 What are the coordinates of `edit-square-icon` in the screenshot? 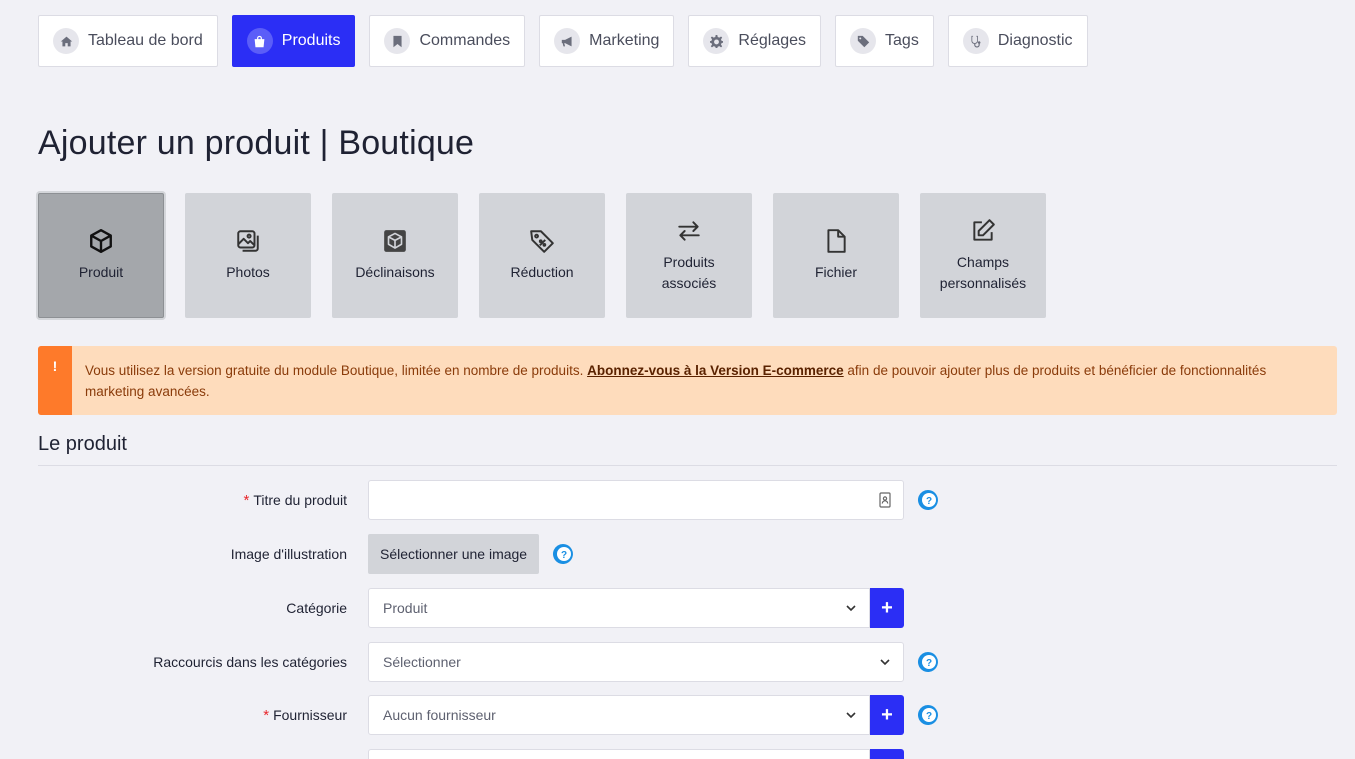 It's located at (984, 229).